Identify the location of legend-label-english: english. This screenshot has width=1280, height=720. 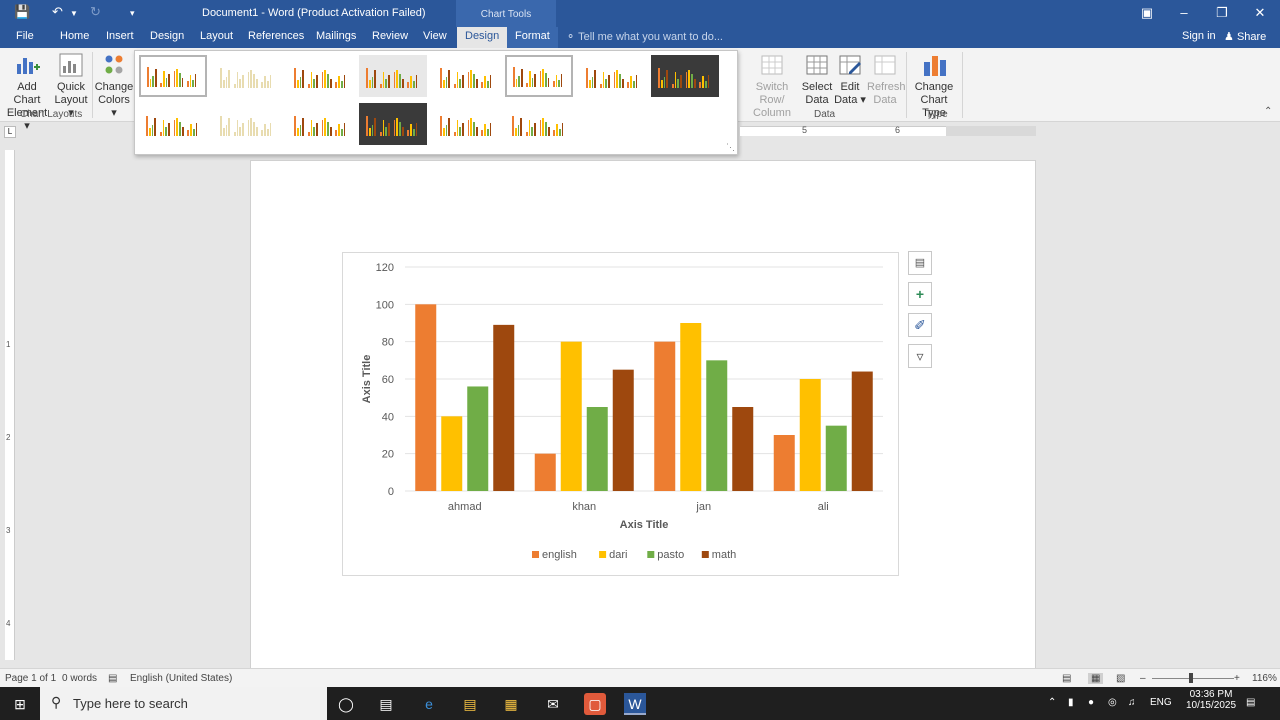
(559, 555).